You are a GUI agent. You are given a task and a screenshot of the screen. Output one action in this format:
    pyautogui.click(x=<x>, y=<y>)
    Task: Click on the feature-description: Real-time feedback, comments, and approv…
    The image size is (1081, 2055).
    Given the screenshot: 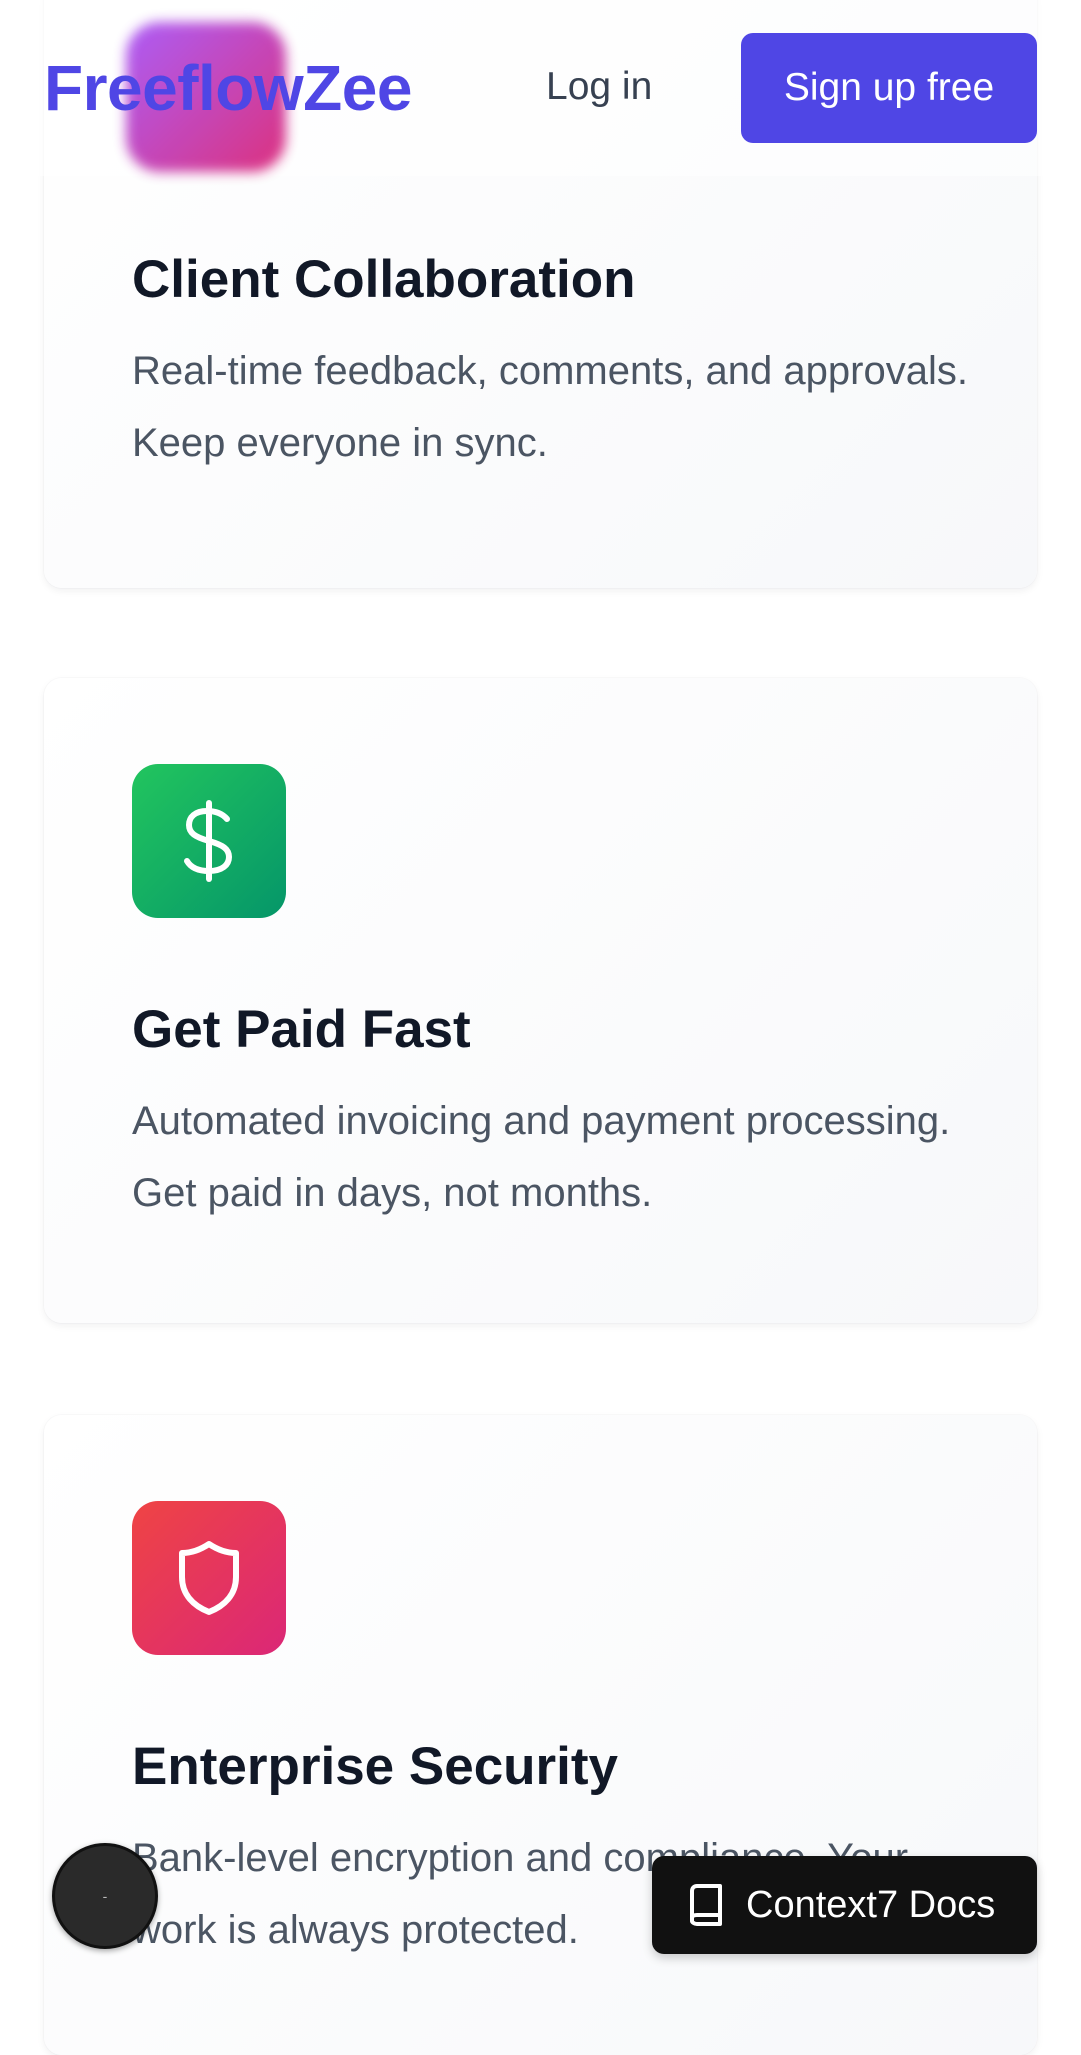 What is the action you would take?
    pyautogui.click(x=550, y=407)
    